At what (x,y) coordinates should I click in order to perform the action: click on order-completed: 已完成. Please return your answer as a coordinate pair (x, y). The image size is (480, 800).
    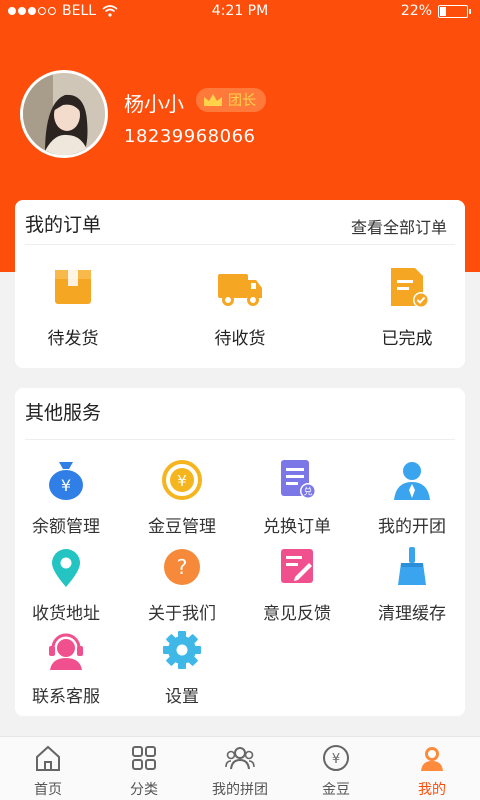
    Looking at the image, I should click on (407, 307).